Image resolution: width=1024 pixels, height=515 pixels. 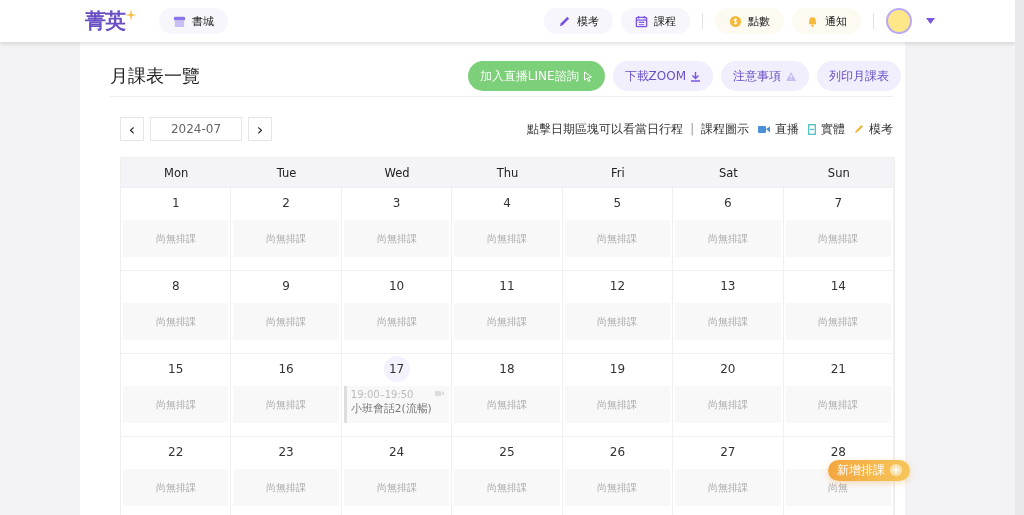 What do you see at coordinates (617, 286) in the screenshot?
I see `date-number: 12` at bounding box center [617, 286].